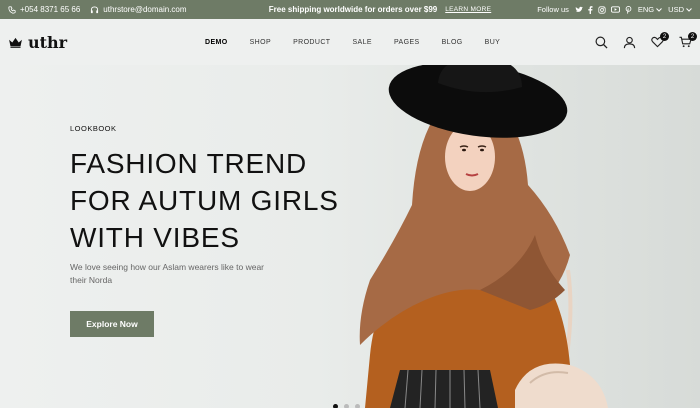 The width and height of the screenshot is (700, 408). I want to click on search-icon, so click(601, 42).